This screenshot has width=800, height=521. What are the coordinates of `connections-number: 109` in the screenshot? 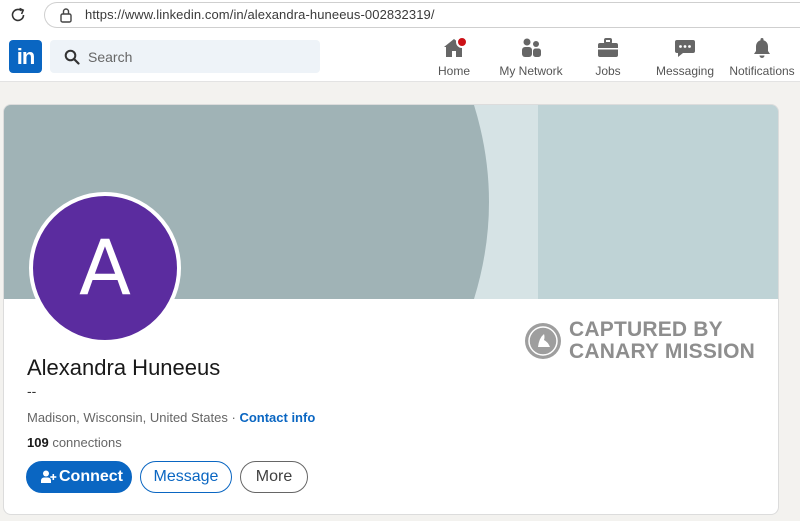 It's located at (38, 442).